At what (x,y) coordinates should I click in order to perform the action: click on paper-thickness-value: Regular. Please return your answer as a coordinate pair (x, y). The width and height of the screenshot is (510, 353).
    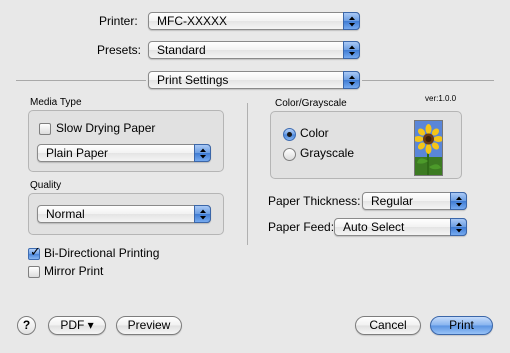
    Looking at the image, I should click on (392, 201).